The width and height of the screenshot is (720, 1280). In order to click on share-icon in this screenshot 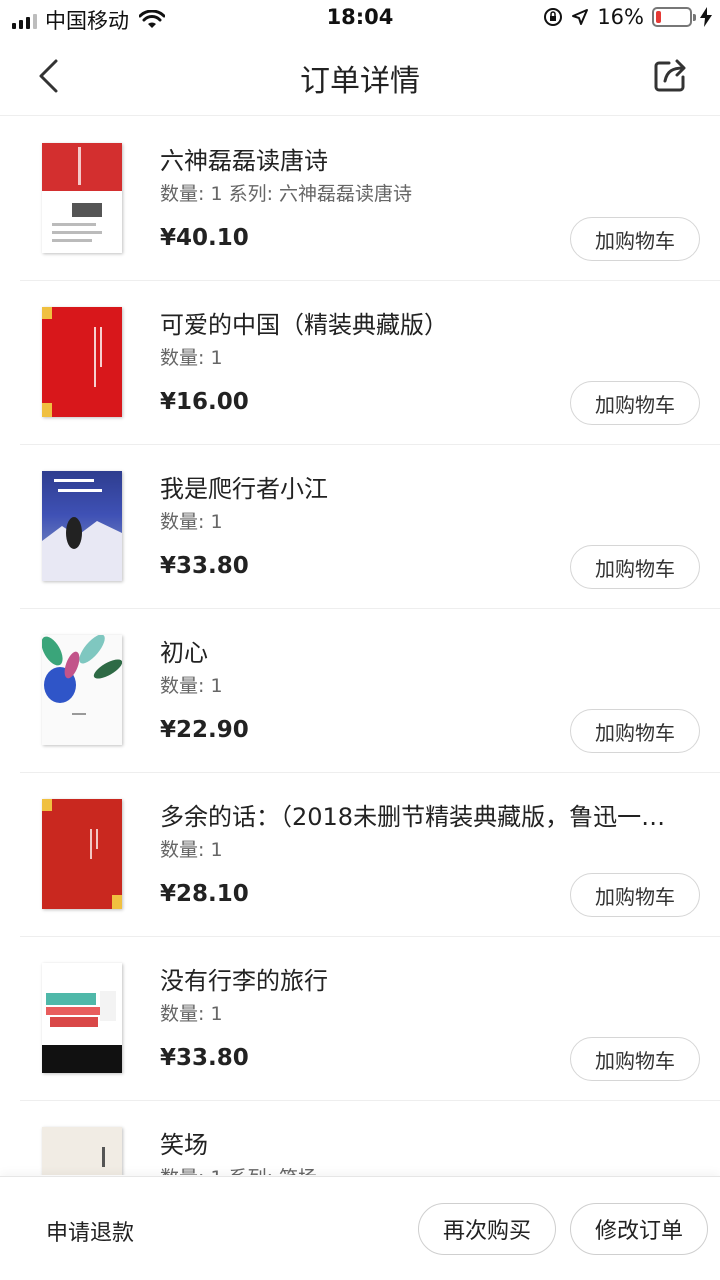, I will do `click(670, 75)`.